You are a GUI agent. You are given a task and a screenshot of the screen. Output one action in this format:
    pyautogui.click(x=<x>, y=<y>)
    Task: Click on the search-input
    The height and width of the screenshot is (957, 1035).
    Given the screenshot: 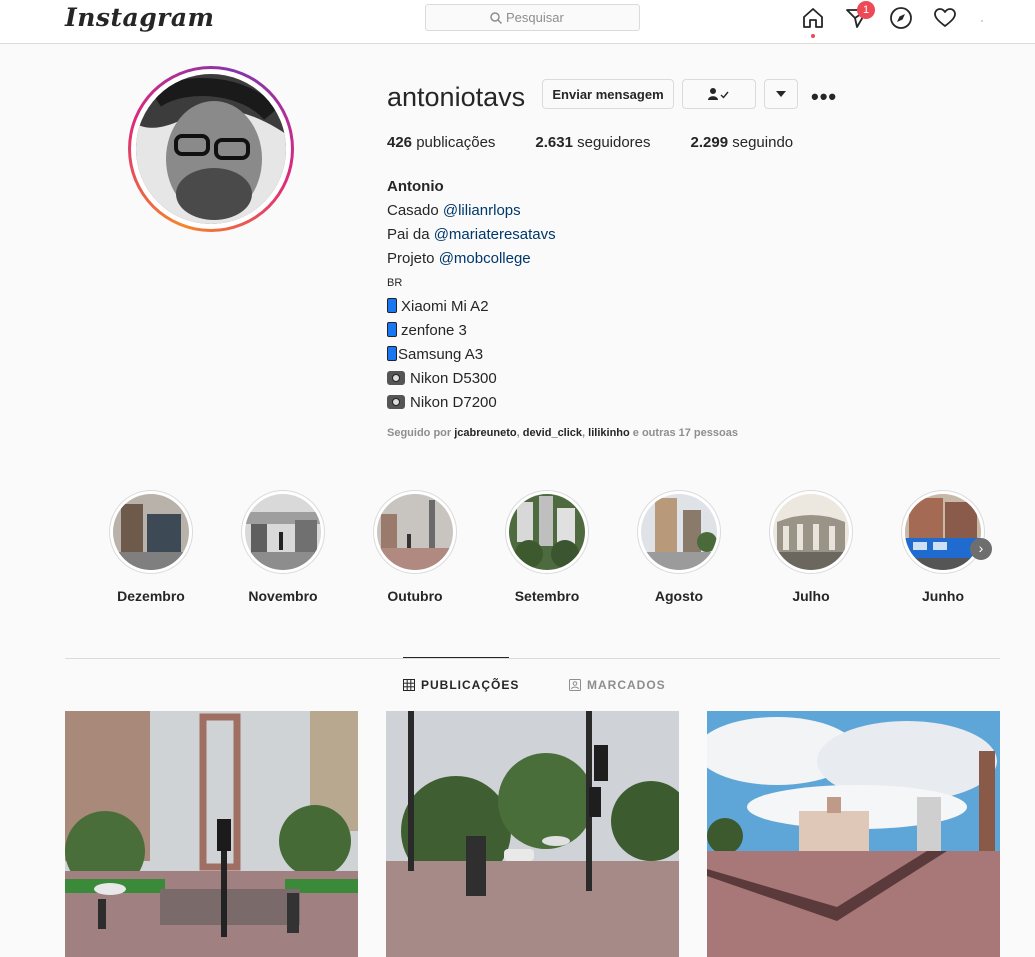 What is the action you would take?
    pyautogui.click(x=541, y=17)
    